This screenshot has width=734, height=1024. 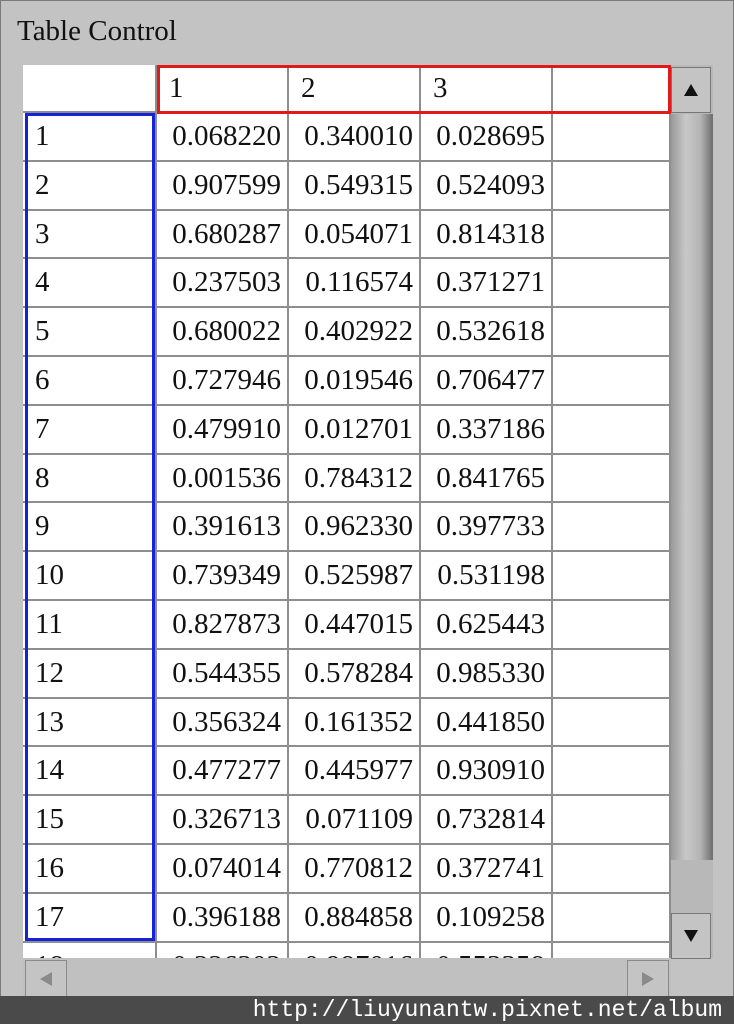 What do you see at coordinates (487, 284) in the screenshot?
I see `table-cell: 0.371271` at bounding box center [487, 284].